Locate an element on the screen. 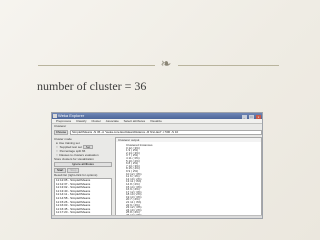 Image resolution: width=320 pixels, height=240 pixels. app-icon is located at coordinates (55, 116).